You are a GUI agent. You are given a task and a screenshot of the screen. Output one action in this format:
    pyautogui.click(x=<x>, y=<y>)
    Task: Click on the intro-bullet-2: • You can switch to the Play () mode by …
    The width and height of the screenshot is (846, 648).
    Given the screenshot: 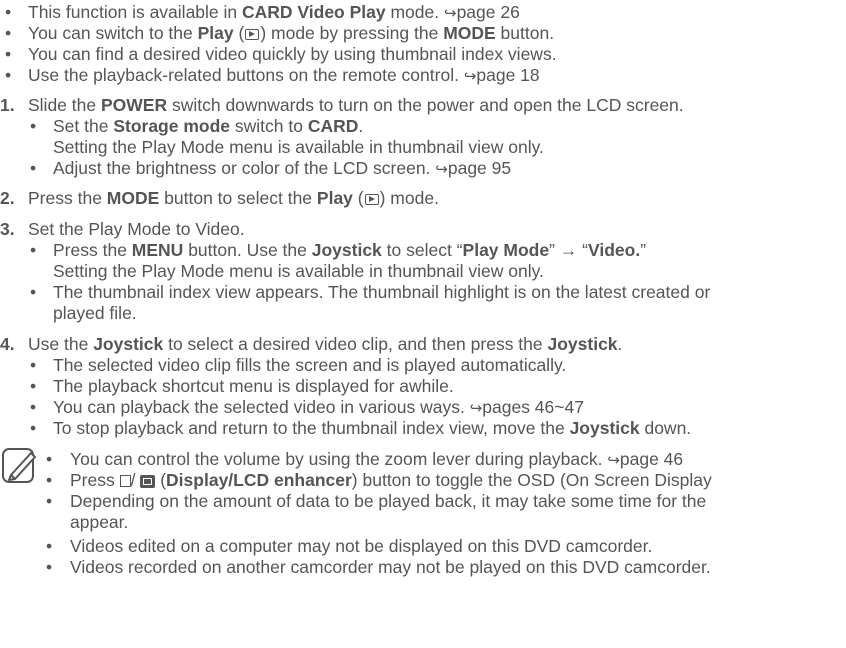 What is the action you would take?
    pyautogui.click(x=280, y=33)
    